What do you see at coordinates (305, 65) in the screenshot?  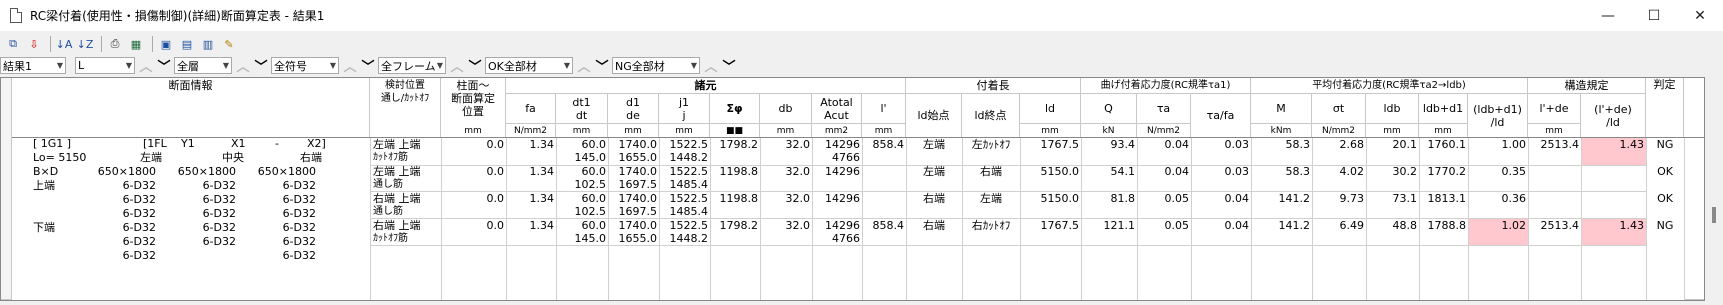 I see `symbol-select: 全符号 ▼` at bounding box center [305, 65].